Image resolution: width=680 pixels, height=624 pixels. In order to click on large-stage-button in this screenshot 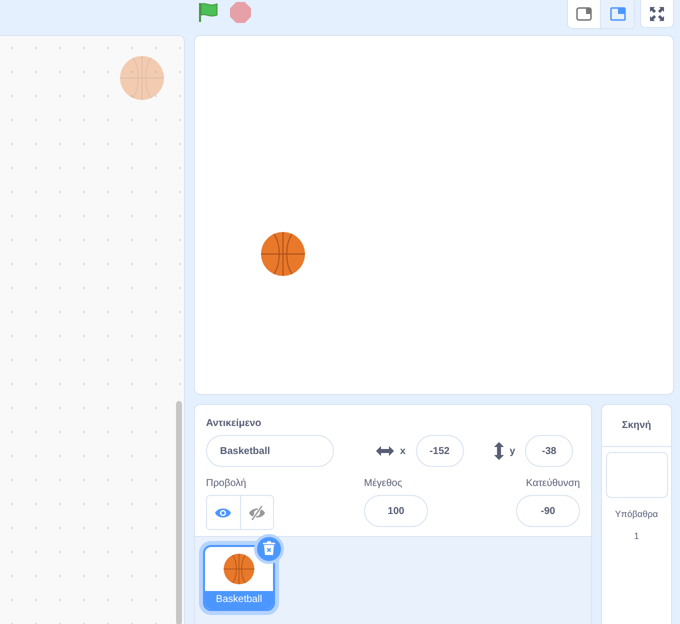, I will do `click(617, 14)`.